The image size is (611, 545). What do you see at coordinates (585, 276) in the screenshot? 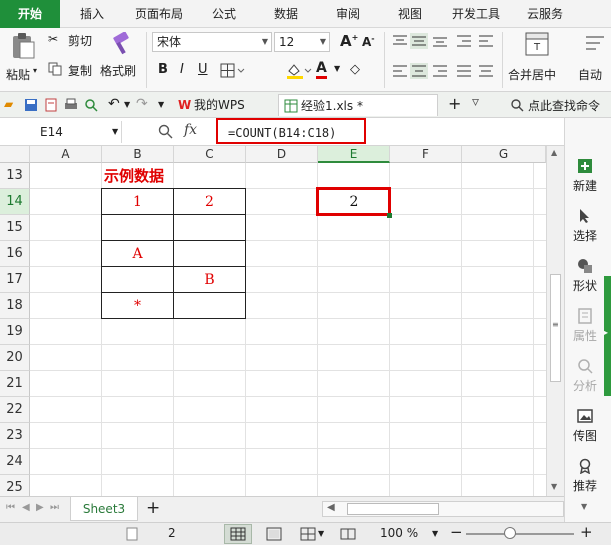
I see `side-shape-button: 形状` at bounding box center [585, 276].